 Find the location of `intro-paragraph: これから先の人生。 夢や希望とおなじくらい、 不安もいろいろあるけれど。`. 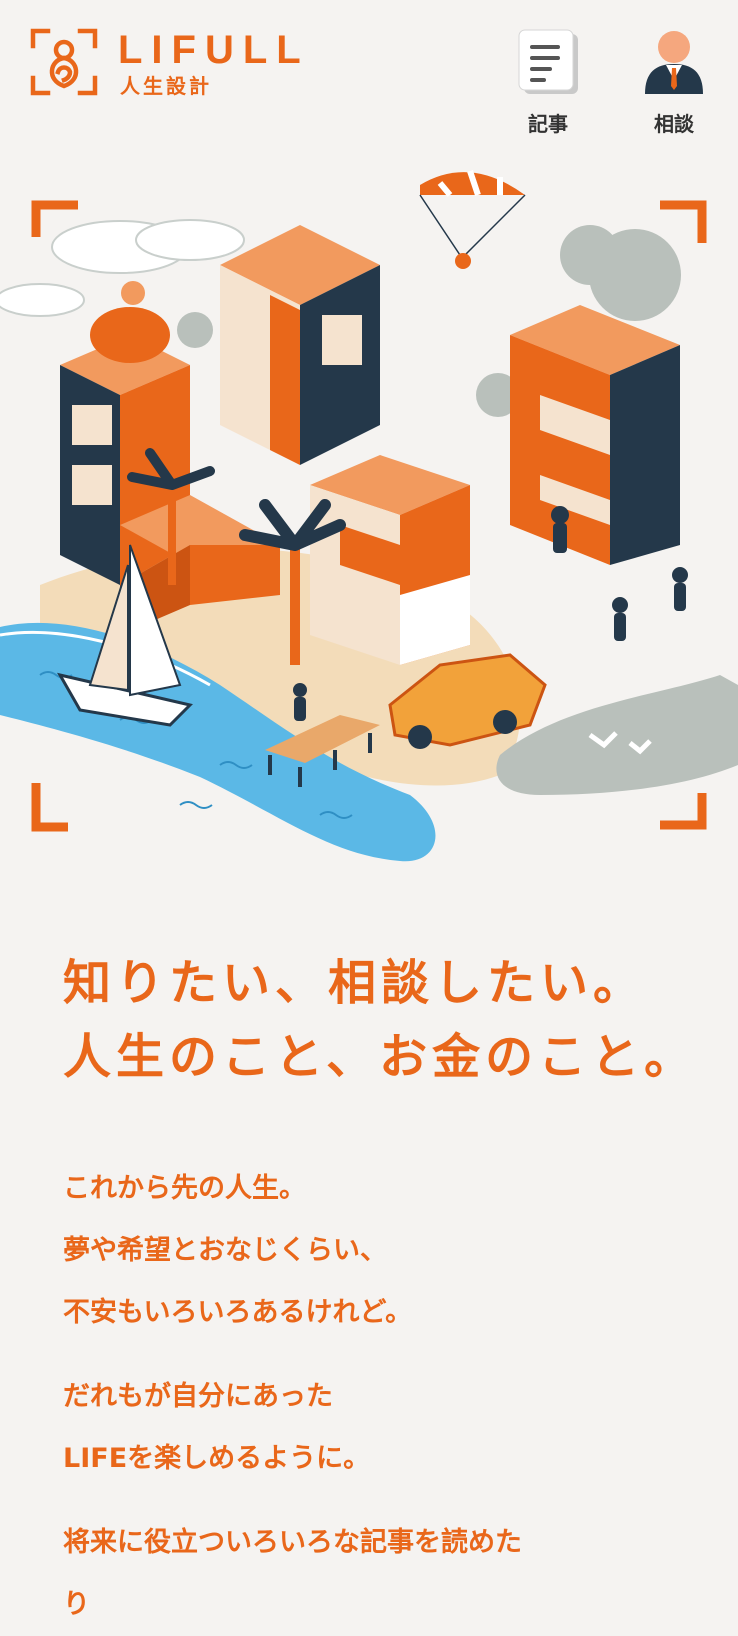

intro-paragraph: これから先の人生。 夢や希望とおなじくらい、 不安もいろいろあるけれど。 is located at coordinates (383, 1251).